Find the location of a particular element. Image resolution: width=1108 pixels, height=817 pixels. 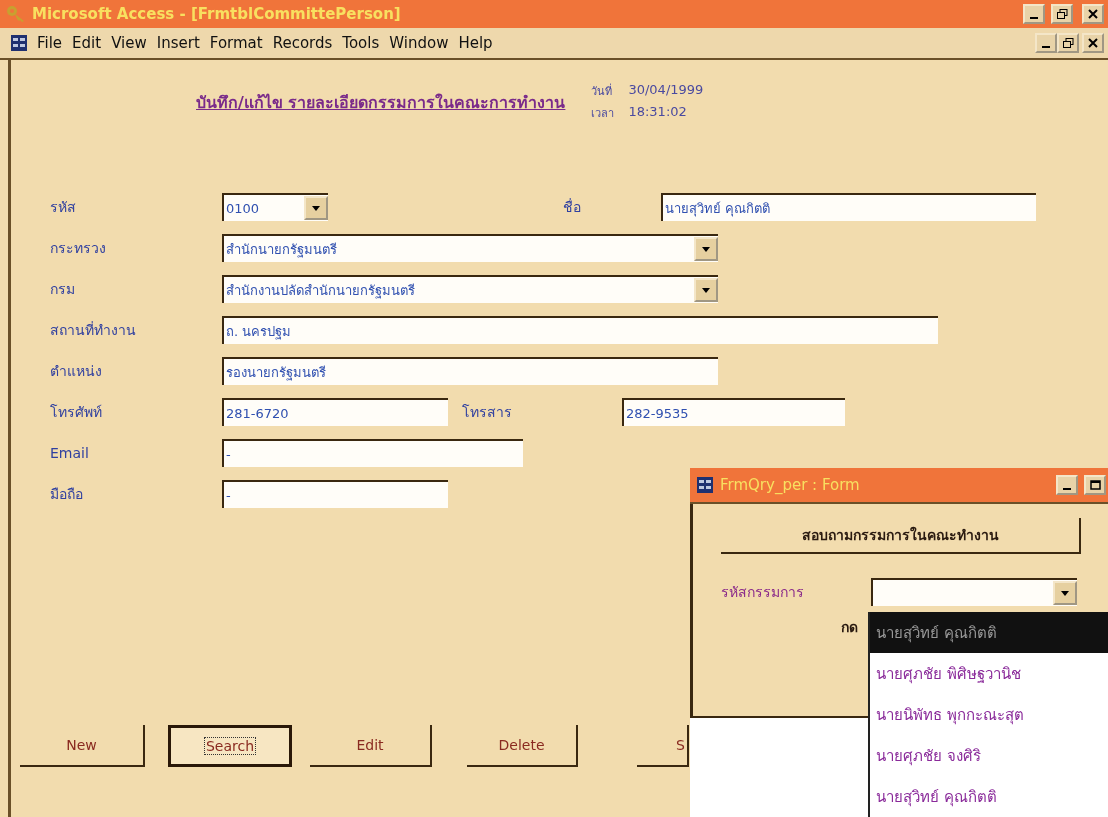

field-label: Email is located at coordinates (70, 453).